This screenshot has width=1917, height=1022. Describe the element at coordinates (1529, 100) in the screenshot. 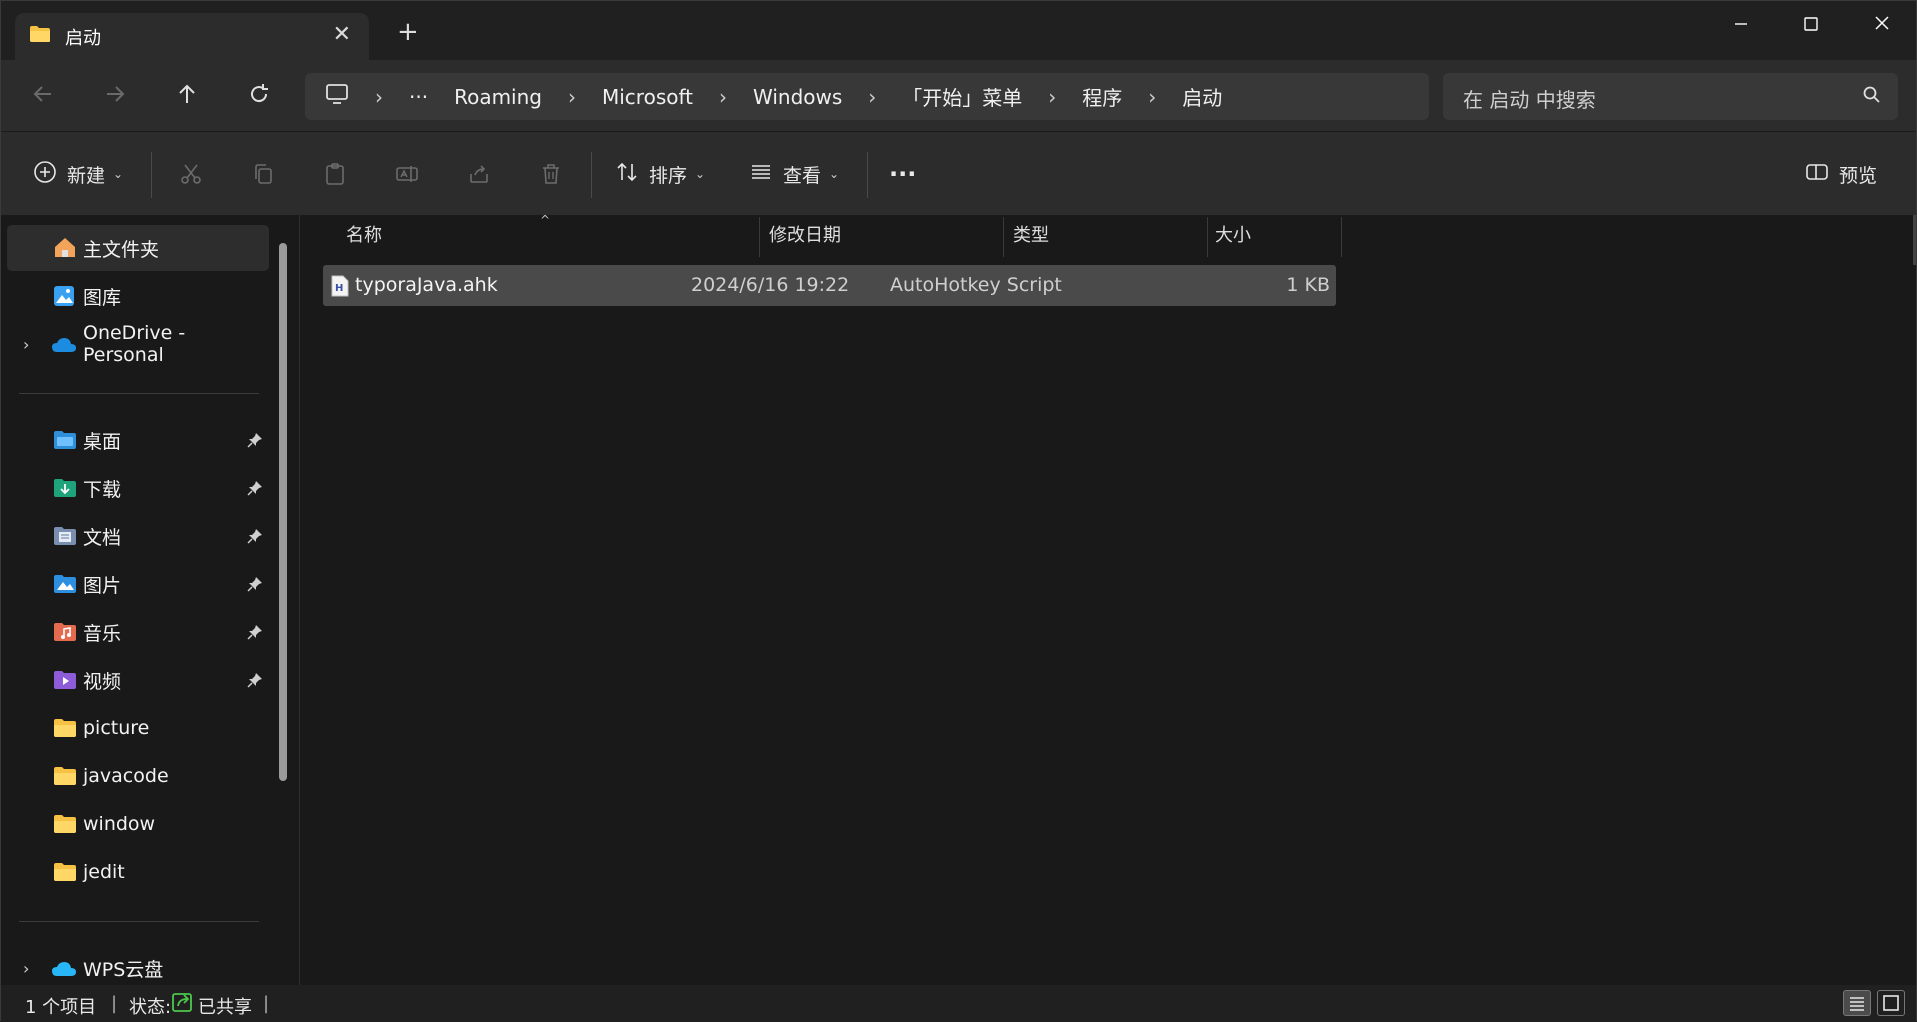

I see `search-placeholder: 在 启动 中搜索` at that location.